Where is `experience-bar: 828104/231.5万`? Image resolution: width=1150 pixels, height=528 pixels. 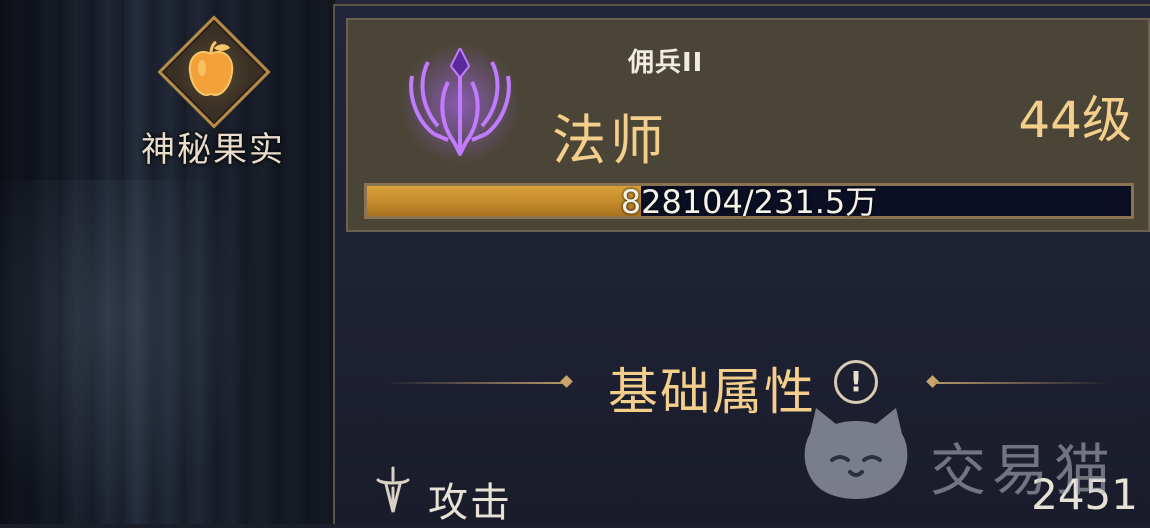
experience-bar: 828104/231.5万 is located at coordinates (749, 202).